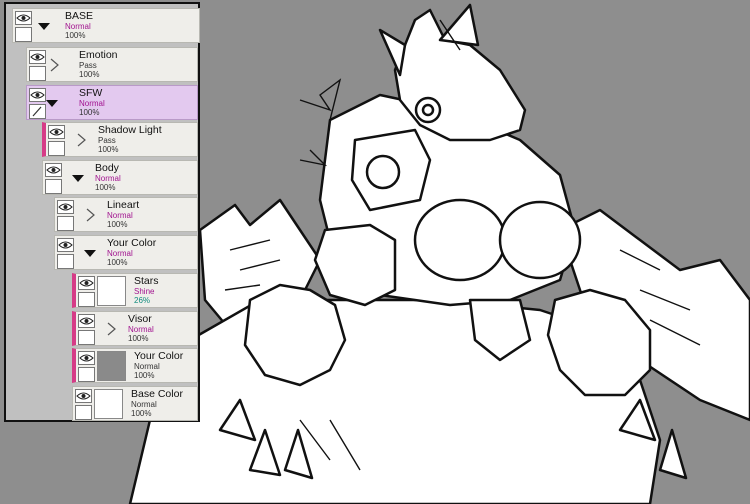 The height and width of the screenshot is (504, 750). I want to click on chest-plate-right, so click(540, 240).